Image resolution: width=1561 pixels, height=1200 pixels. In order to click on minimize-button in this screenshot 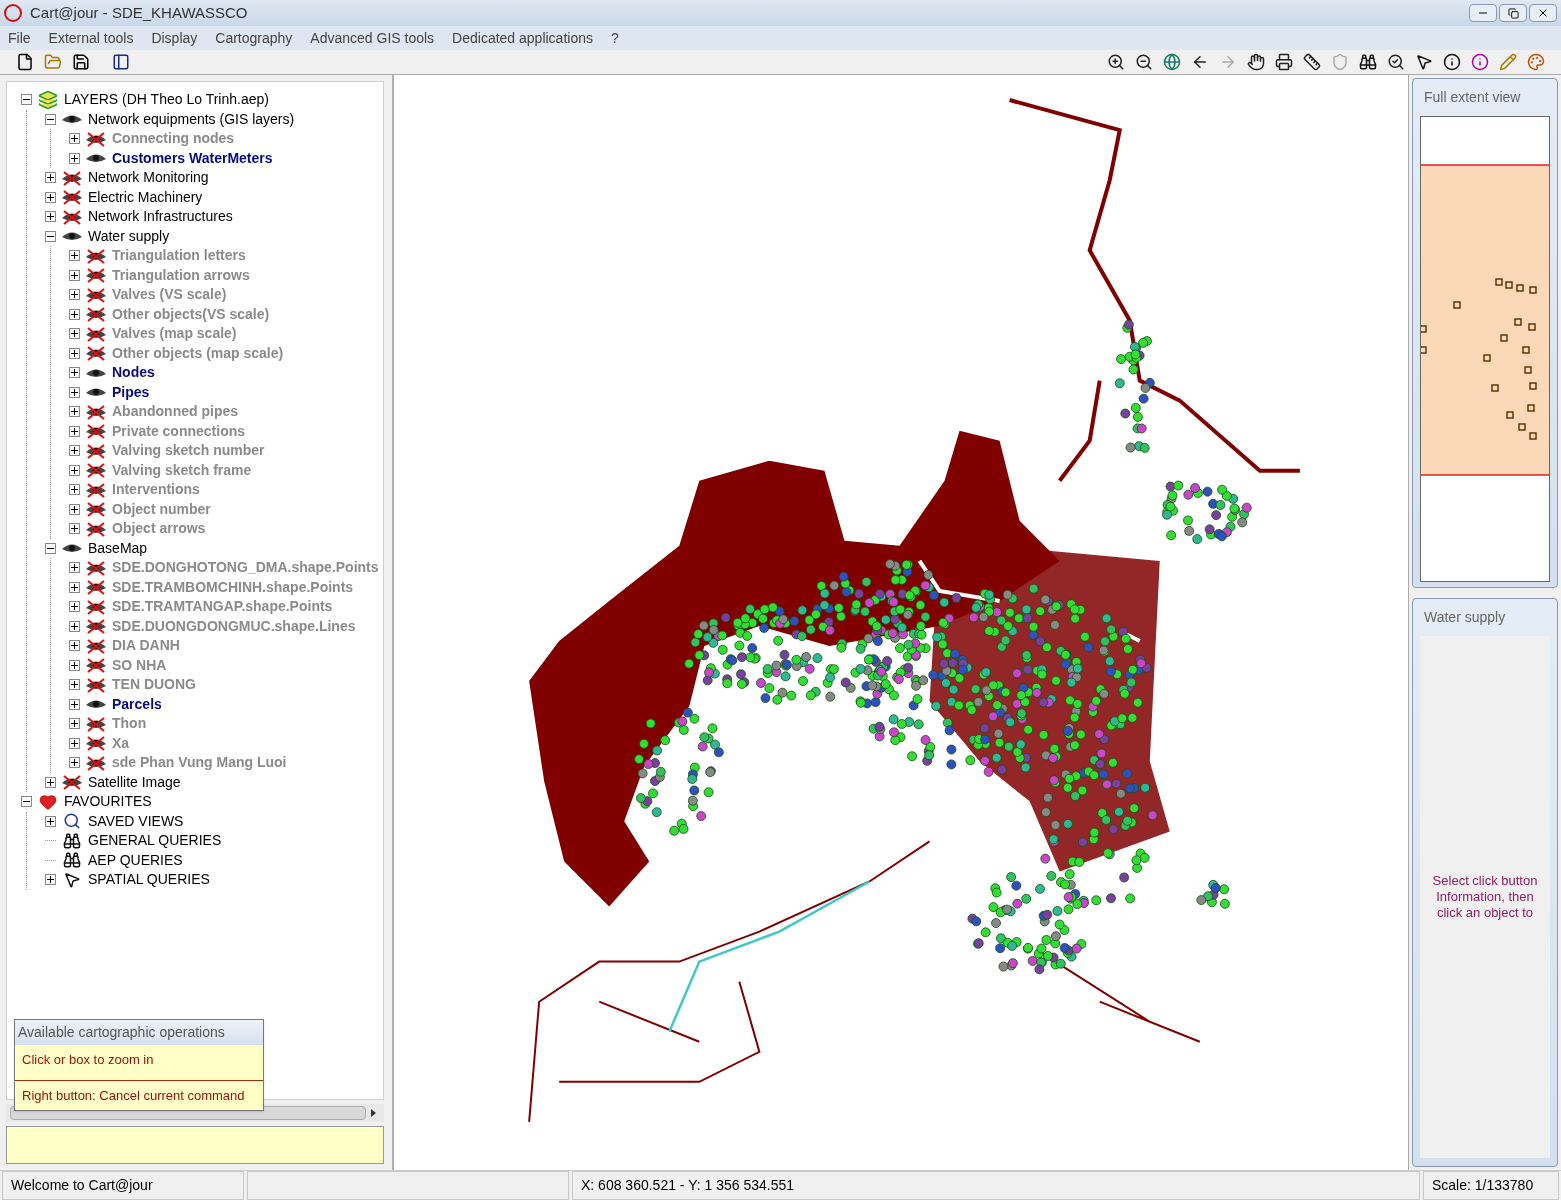, I will do `click(1483, 13)`.